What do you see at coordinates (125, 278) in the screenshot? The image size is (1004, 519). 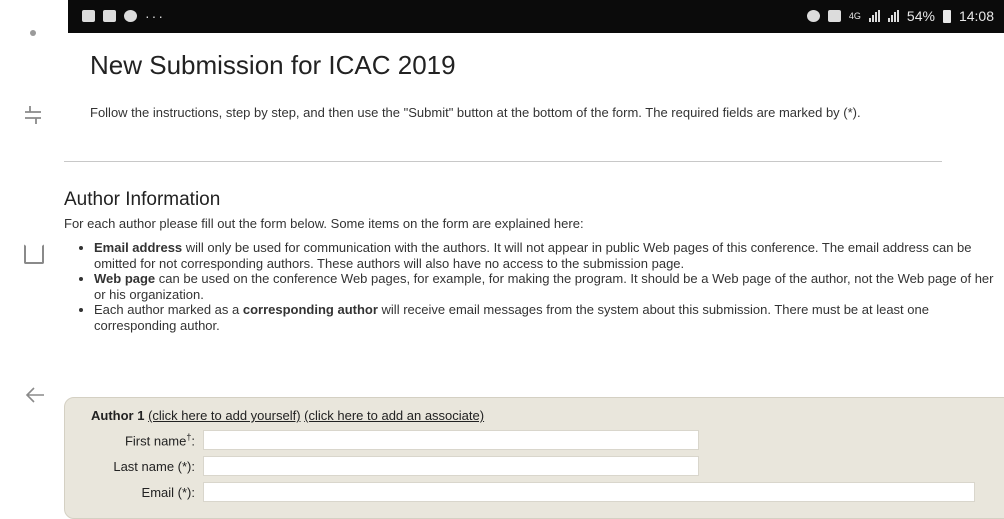 I see `bullet-bold: Web page` at bounding box center [125, 278].